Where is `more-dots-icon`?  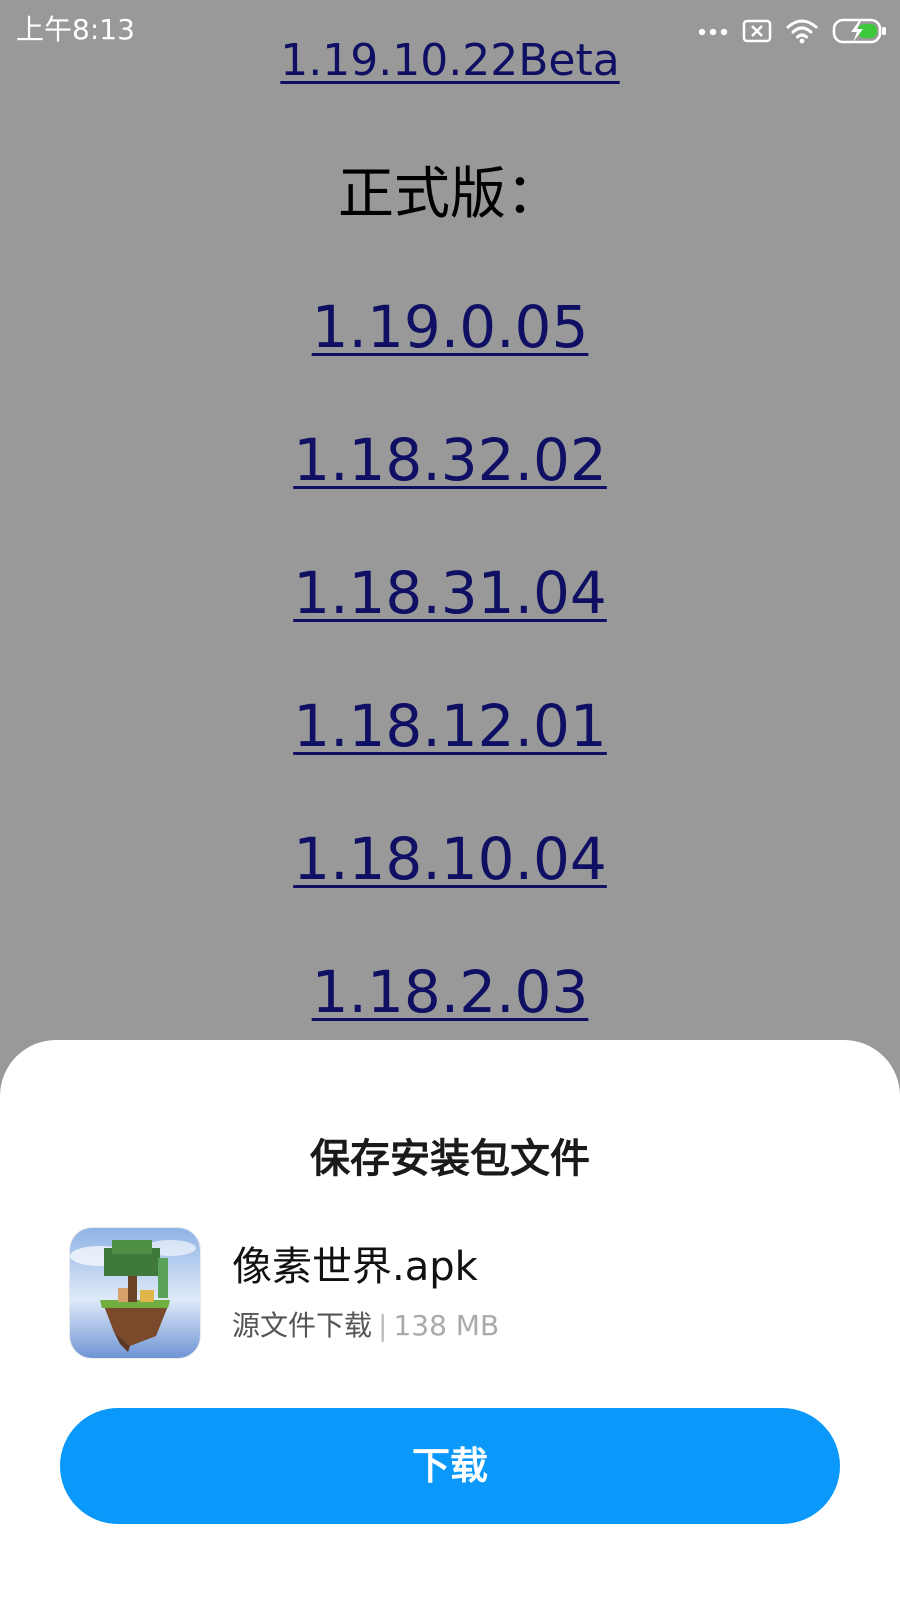 more-dots-icon is located at coordinates (713, 31).